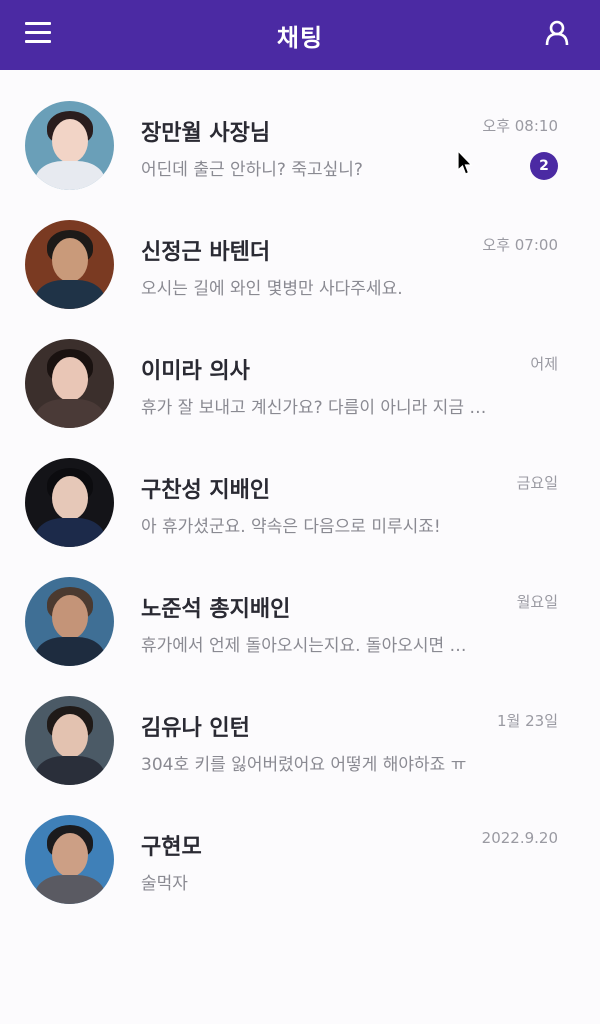 The width and height of the screenshot is (600, 1024). I want to click on chat-time: 1월 23일, so click(527, 721).